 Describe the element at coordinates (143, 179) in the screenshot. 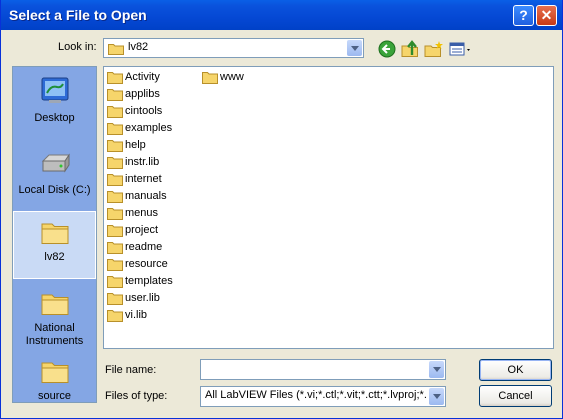

I see `file-name: internet` at that location.